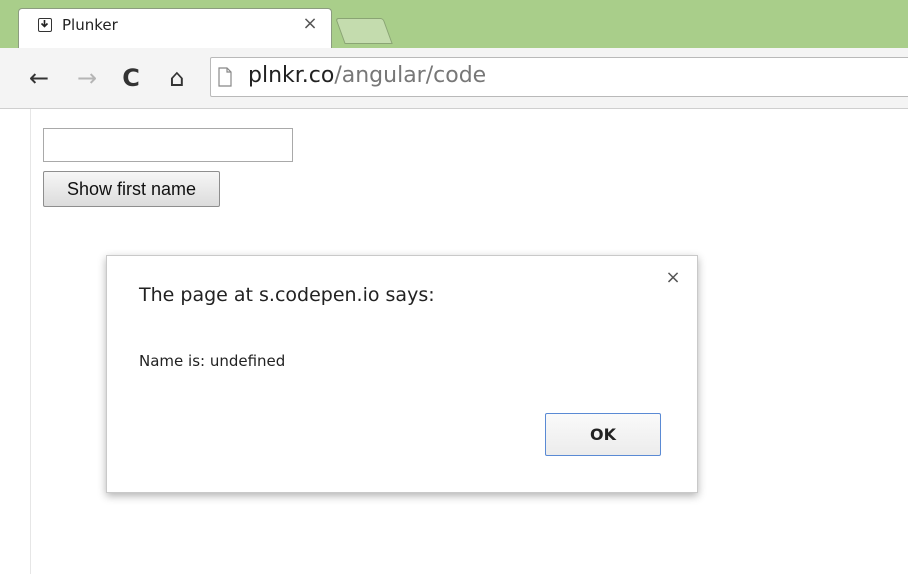 This screenshot has width=908, height=574. What do you see at coordinates (287, 295) in the screenshot?
I see `dialog-title: The page at s.codepen.io says:` at bounding box center [287, 295].